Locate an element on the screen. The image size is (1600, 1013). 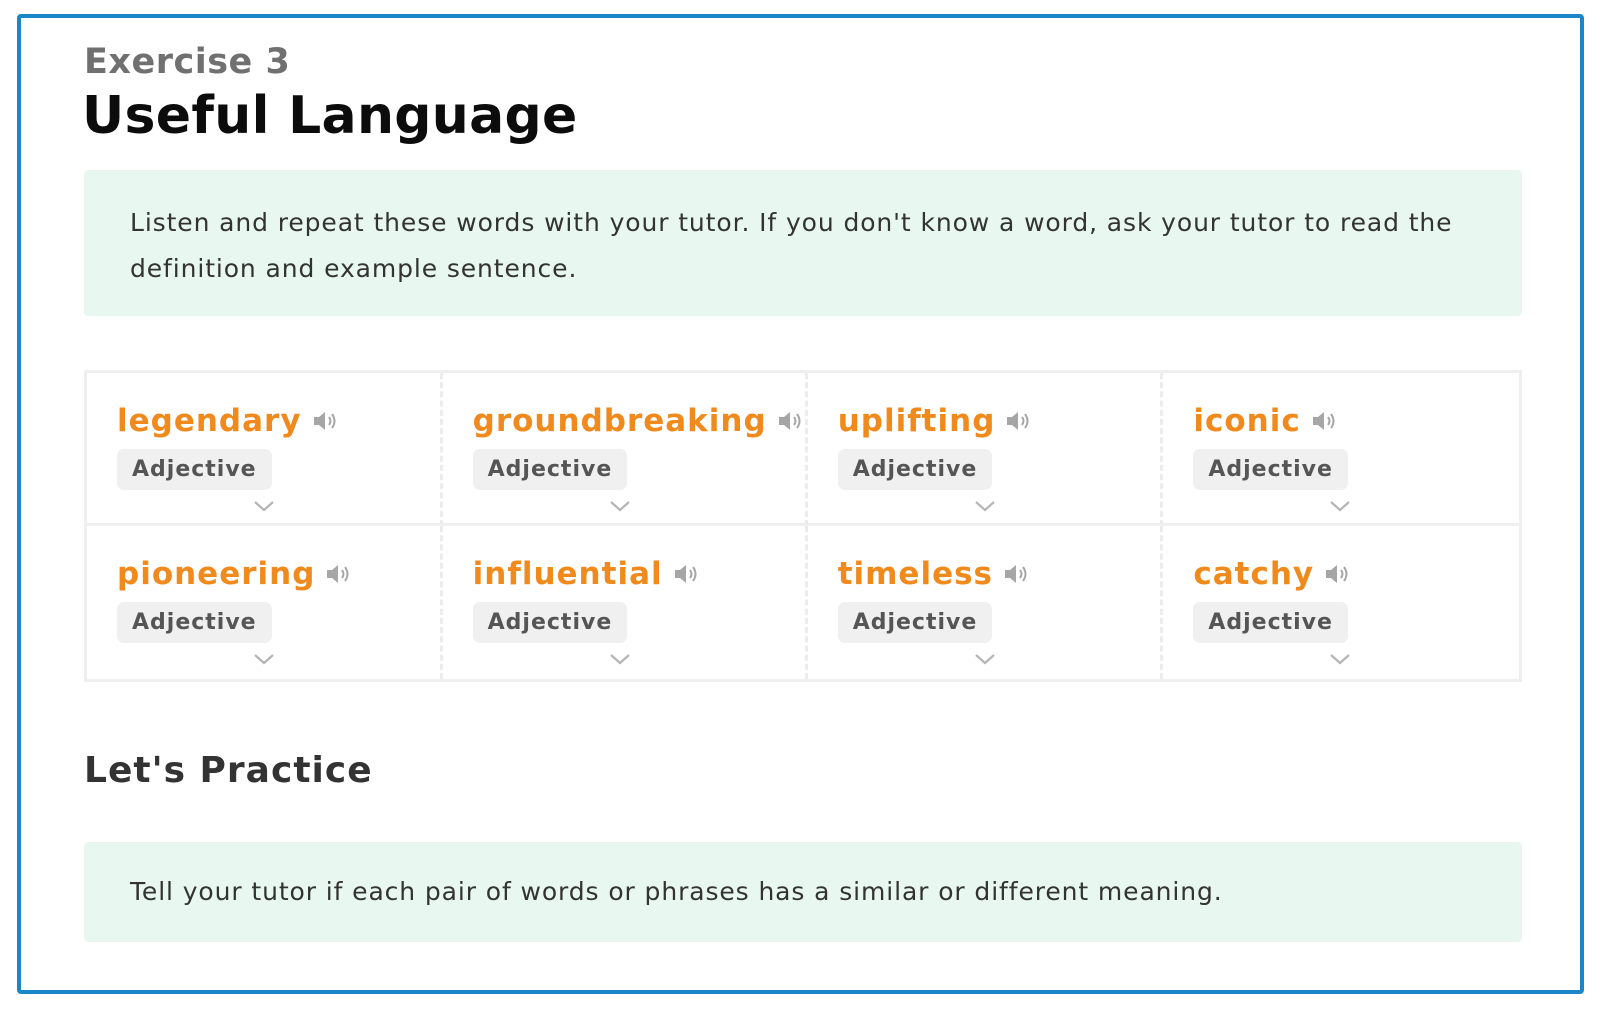
vocab-word-line: uplifting is located at coordinates (999, 421).